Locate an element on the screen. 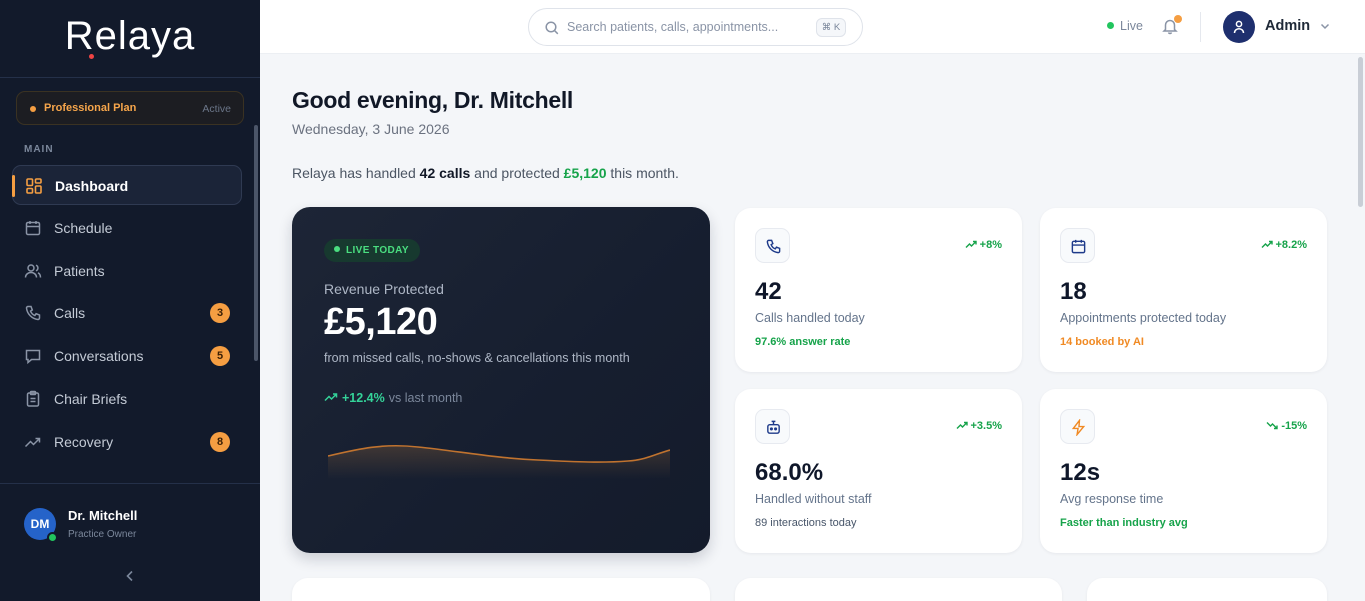  admin-avatar is located at coordinates (1239, 27).